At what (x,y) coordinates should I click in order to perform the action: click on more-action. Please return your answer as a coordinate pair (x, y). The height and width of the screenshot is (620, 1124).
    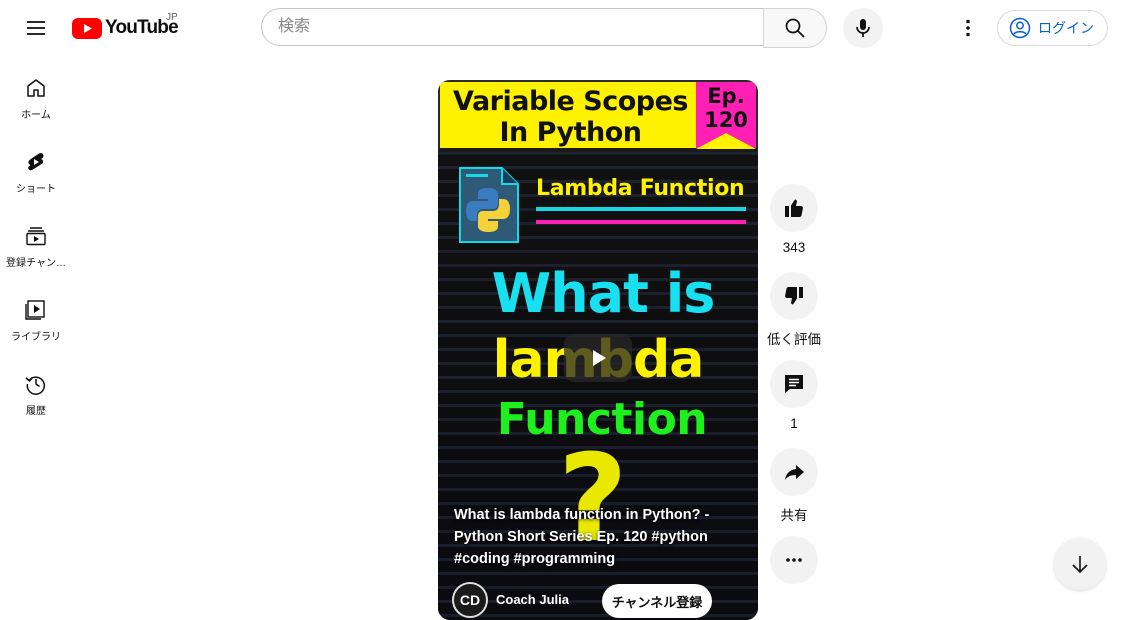
    Looking at the image, I should click on (794, 560).